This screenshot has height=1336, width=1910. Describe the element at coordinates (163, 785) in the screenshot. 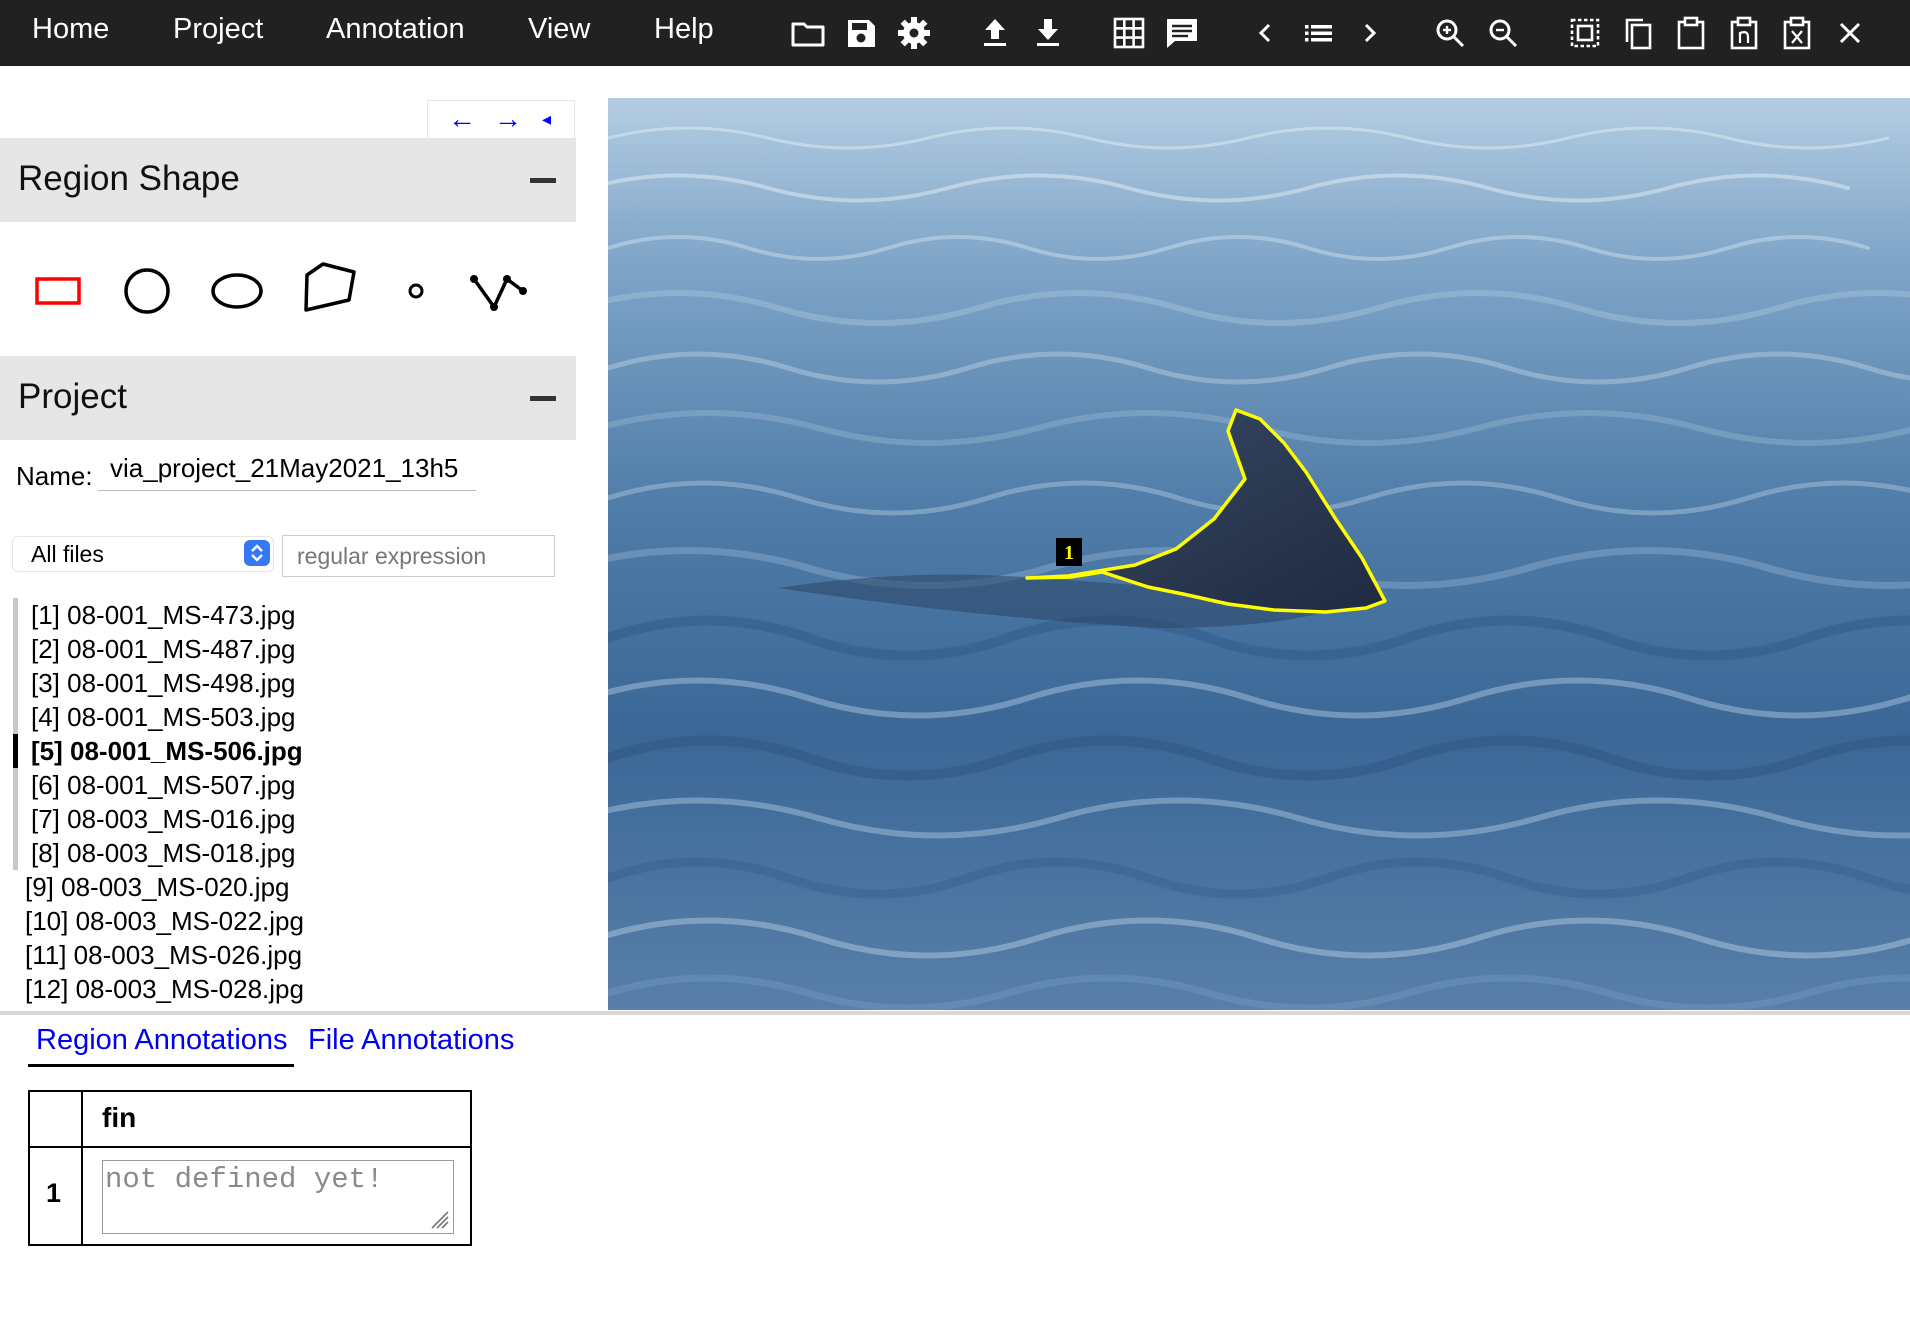

I see `file-item: [6] 08-001_MS-507.jpg` at that location.